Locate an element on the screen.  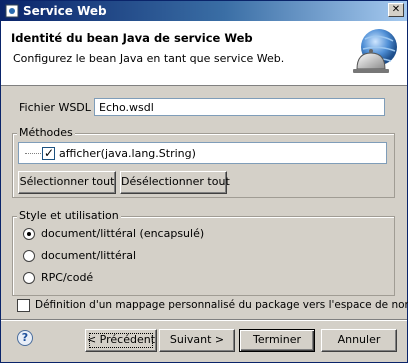
deselect-all-label: Désélectionner tout is located at coordinates (175, 181).